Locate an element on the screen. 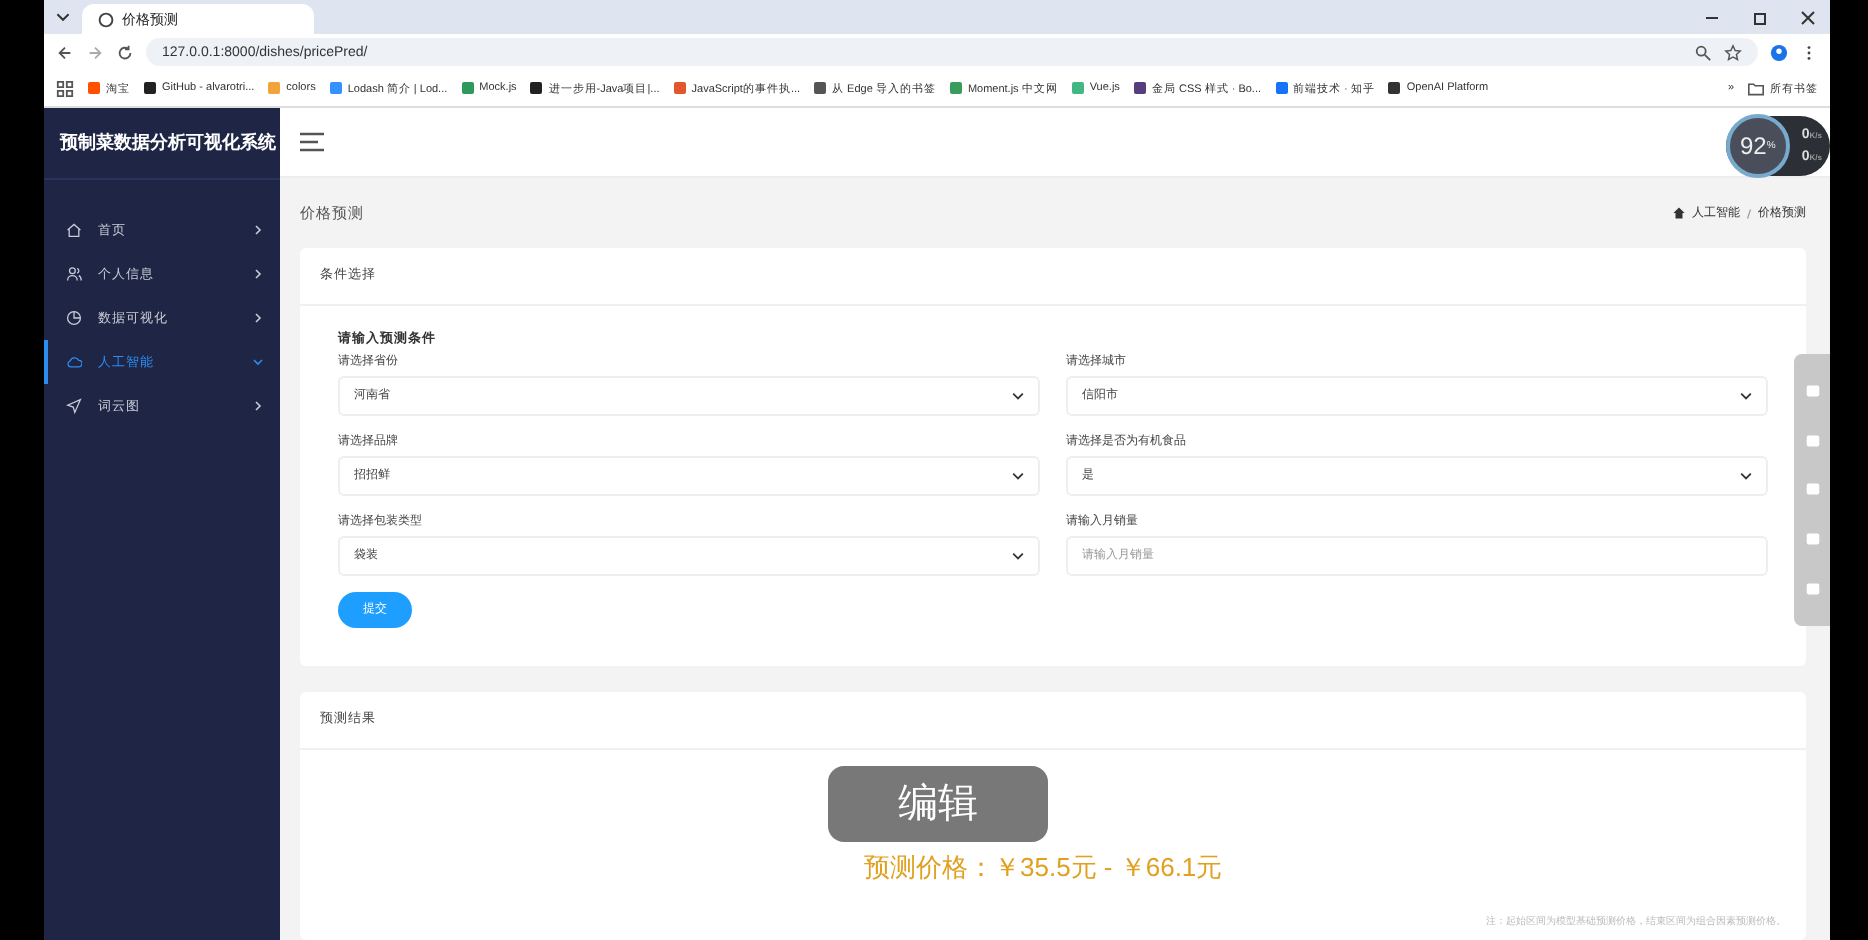 The width and height of the screenshot is (1868, 940). back-icon is located at coordinates (65, 52).